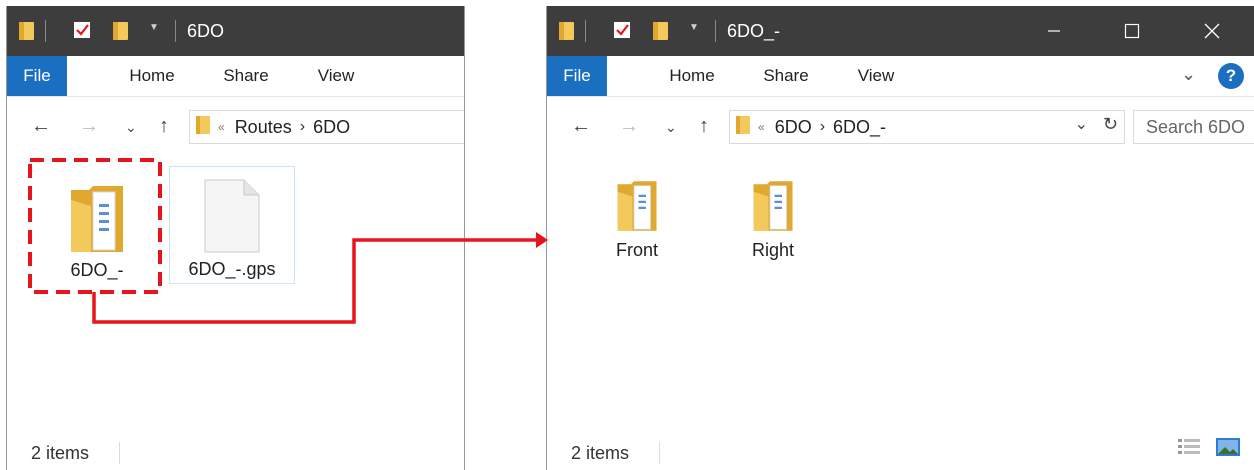  I want to click on minimize-button, so click(1054, 31).